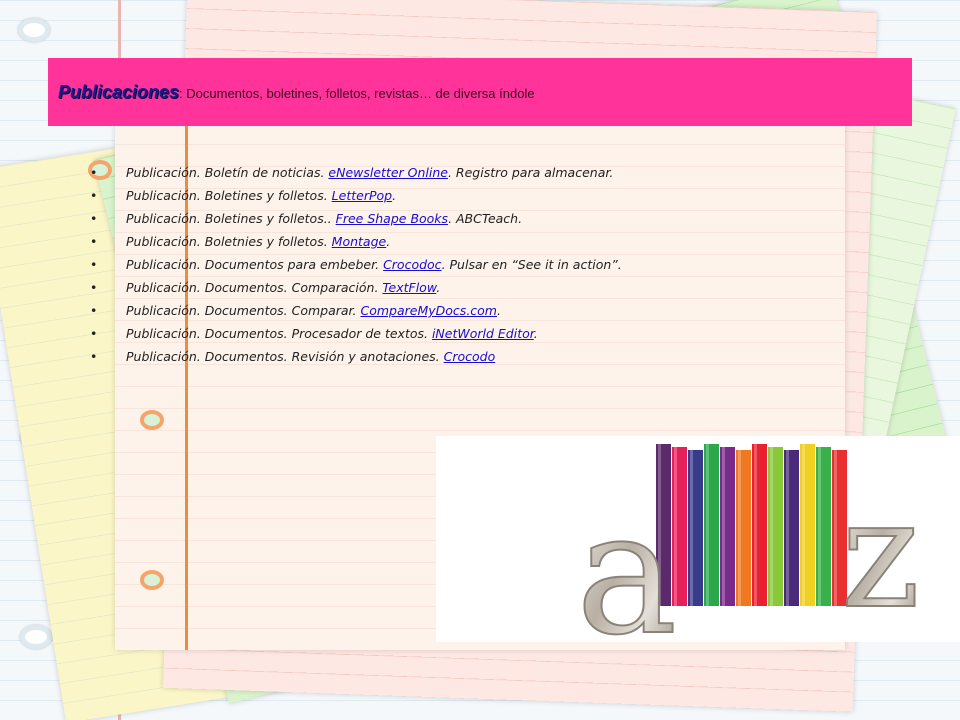 The width and height of the screenshot is (960, 720). Describe the element at coordinates (229, 241) in the screenshot. I see `item-text: Publicación. Boletnies y folletos.` at that location.